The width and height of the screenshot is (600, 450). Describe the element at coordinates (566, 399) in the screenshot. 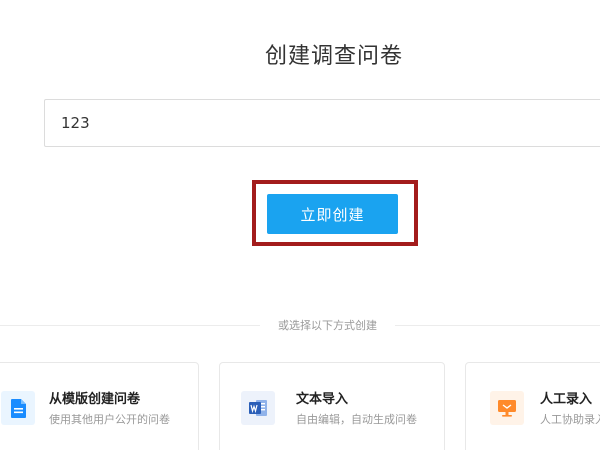

I see `option-title: 人工录入` at that location.